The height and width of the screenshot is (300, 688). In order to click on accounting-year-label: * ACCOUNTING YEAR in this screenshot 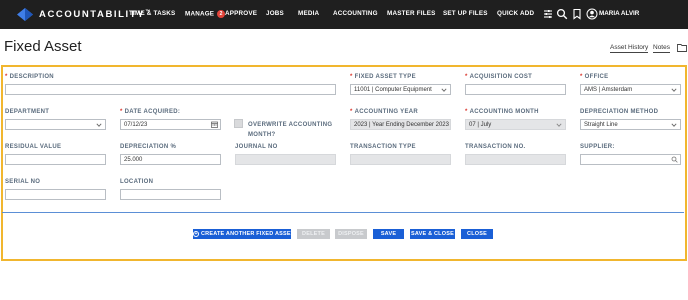, I will do `click(384, 112)`.